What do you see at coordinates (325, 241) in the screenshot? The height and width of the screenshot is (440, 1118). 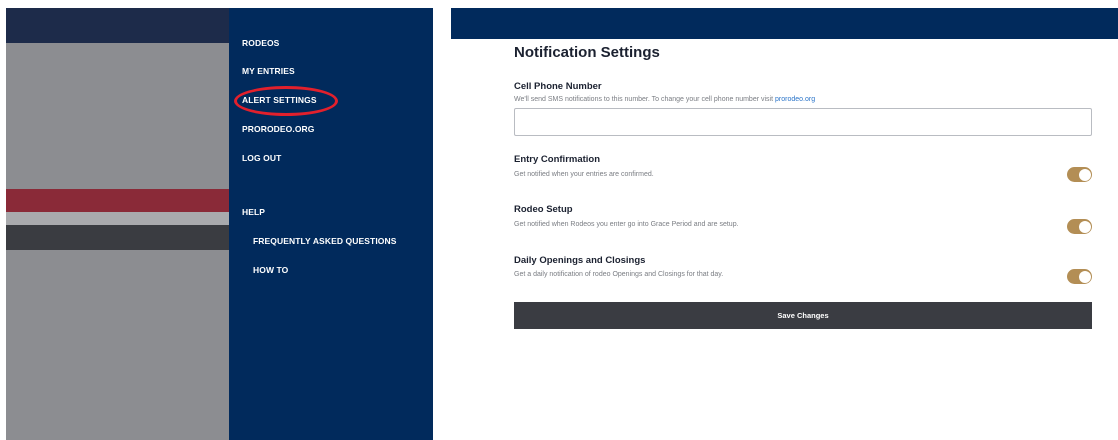 I see `menu-item-faq: FREQUENTLY ASKED QUESTIONS` at bounding box center [325, 241].